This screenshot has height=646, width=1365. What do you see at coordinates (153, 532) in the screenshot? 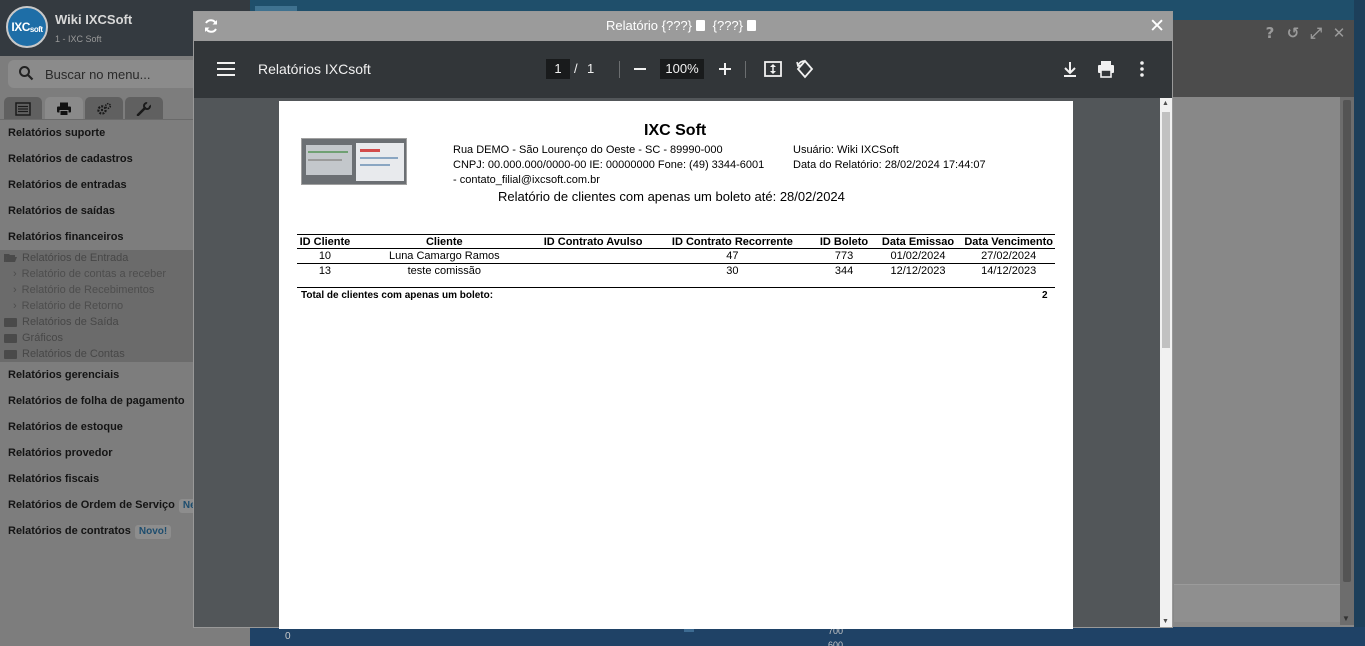
I see `new-badge: Novo!` at bounding box center [153, 532].